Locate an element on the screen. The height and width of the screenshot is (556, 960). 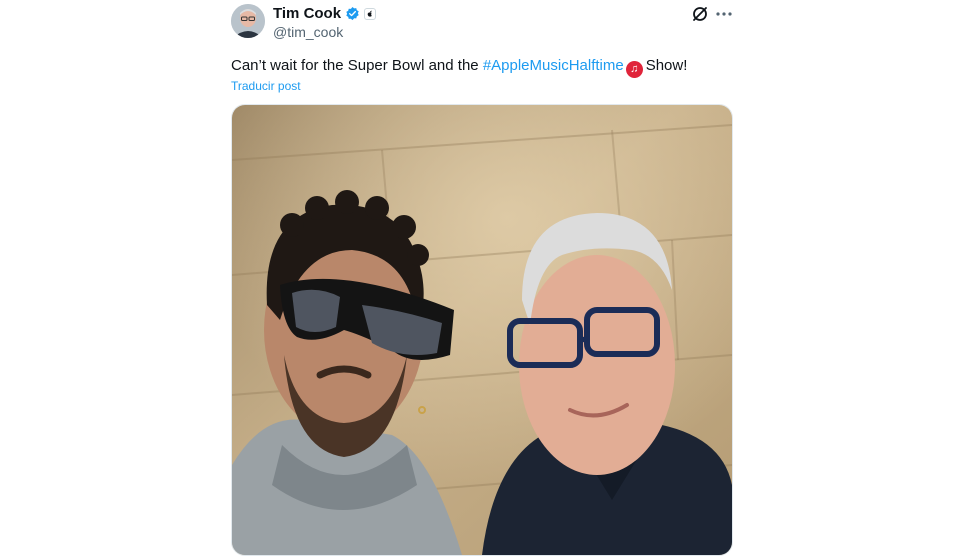
apple-affiliate-icon is located at coordinates (370, 13).